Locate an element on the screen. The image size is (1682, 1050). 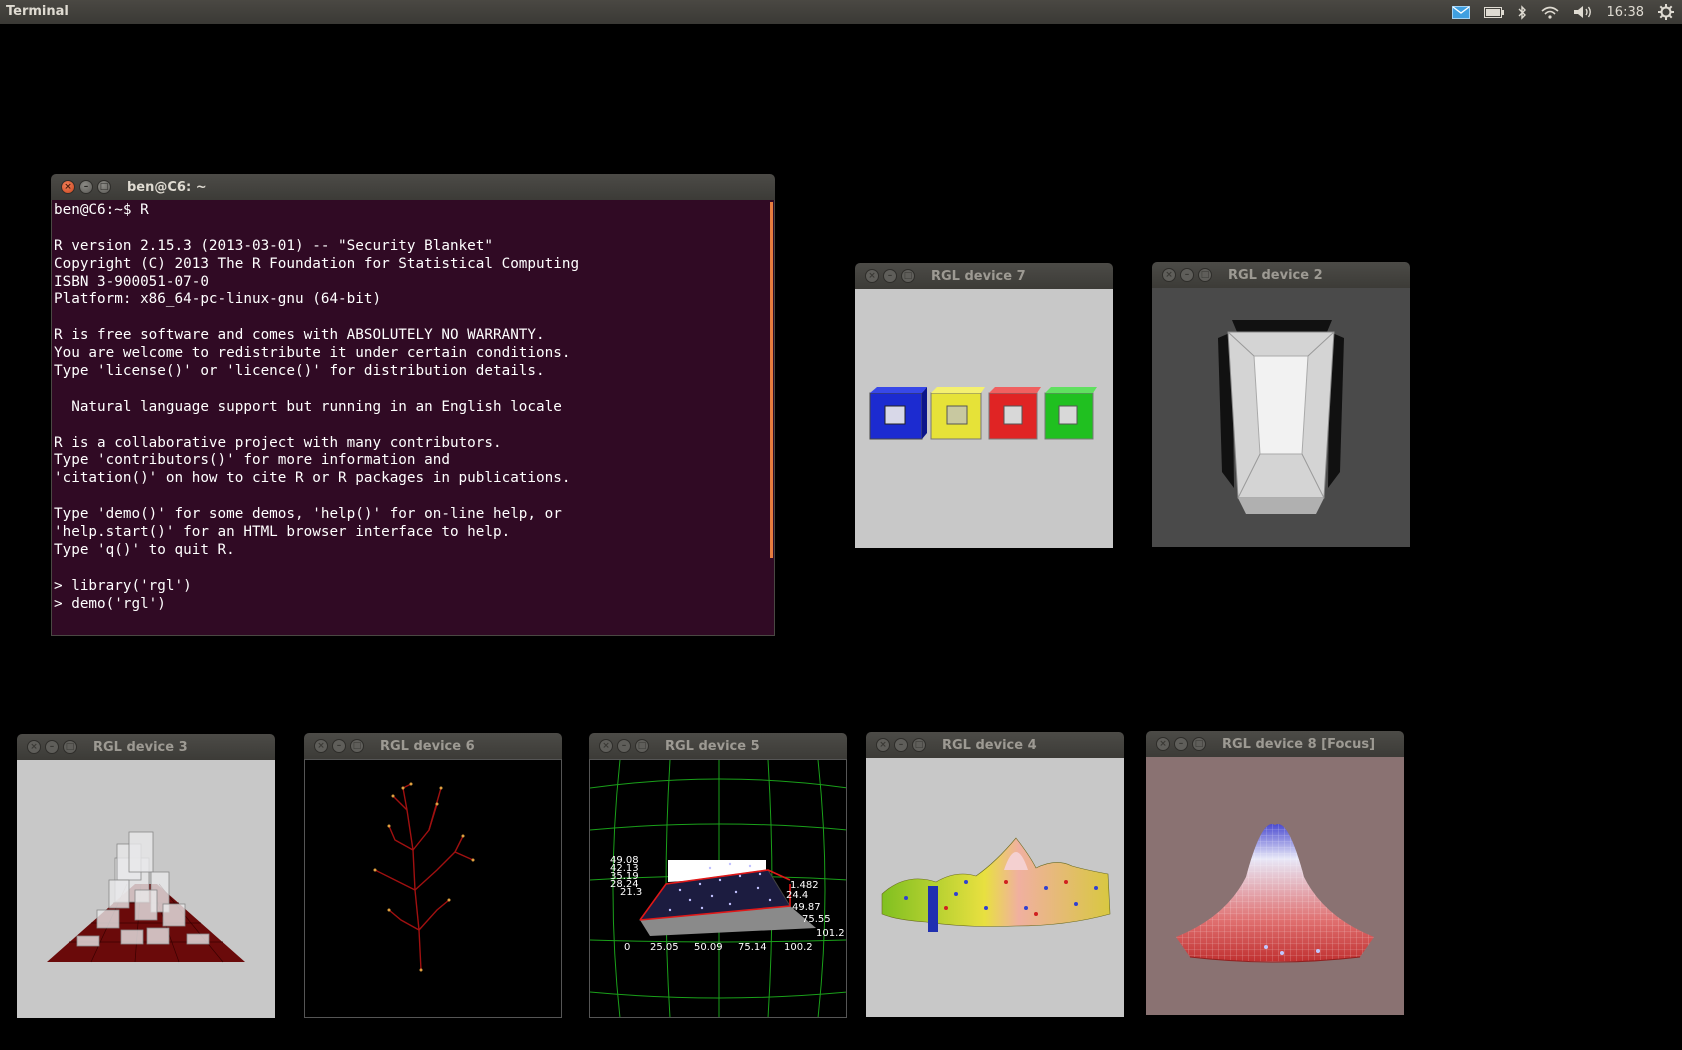
rgl-device-6-titlebar: × – □ RGL device 6 is located at coordinates (433, 746).